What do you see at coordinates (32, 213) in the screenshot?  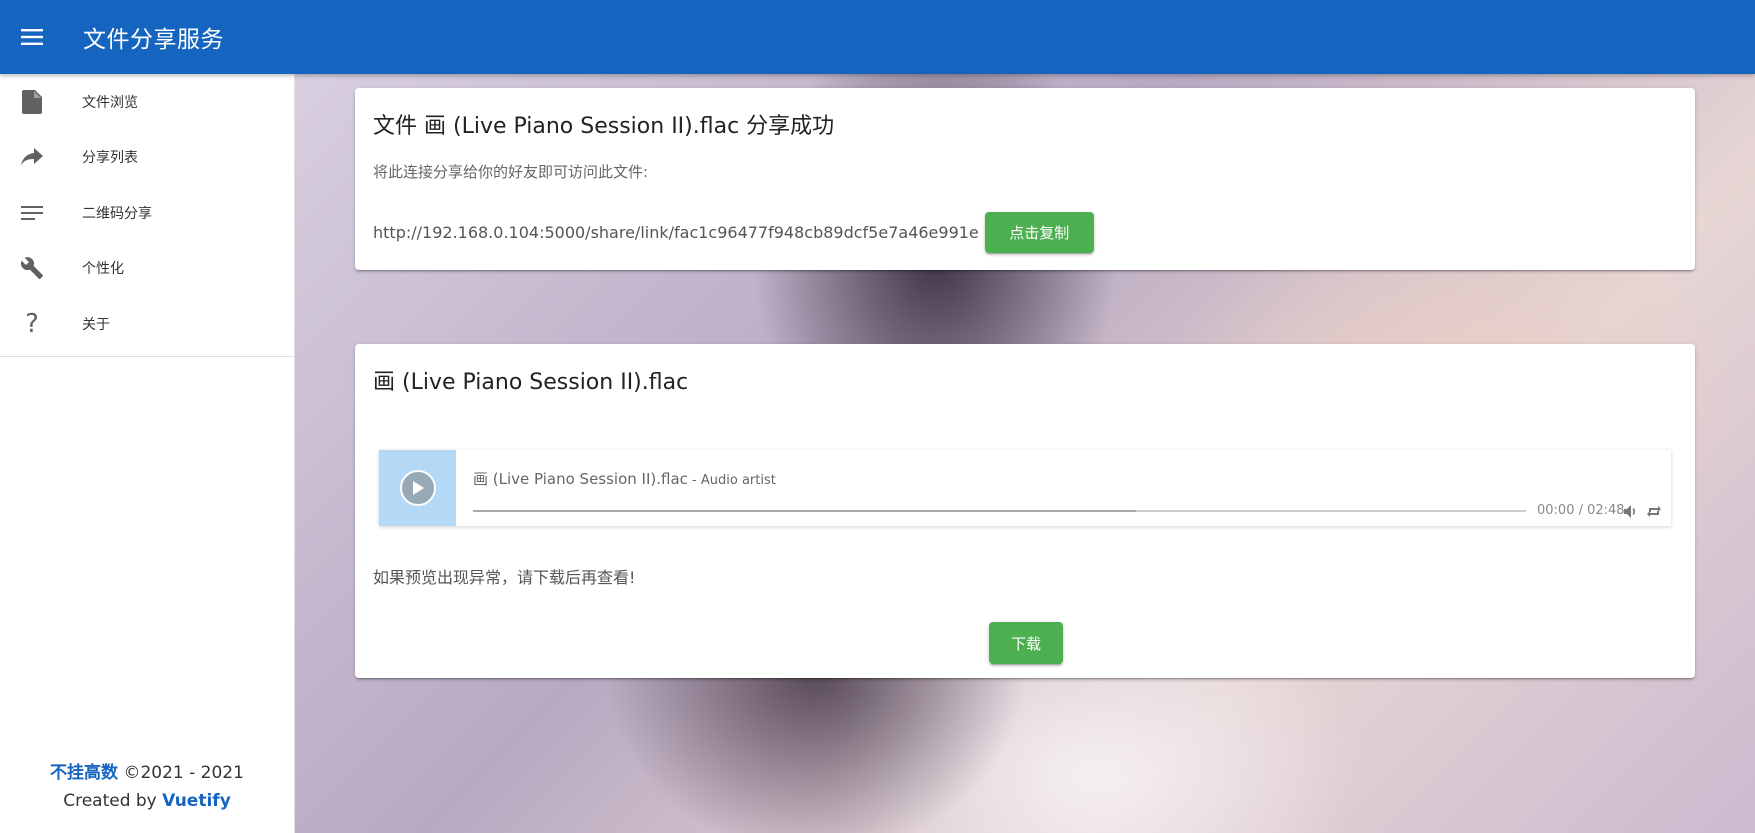 I see `list-lines-icon` at bounding box center [32, 213].